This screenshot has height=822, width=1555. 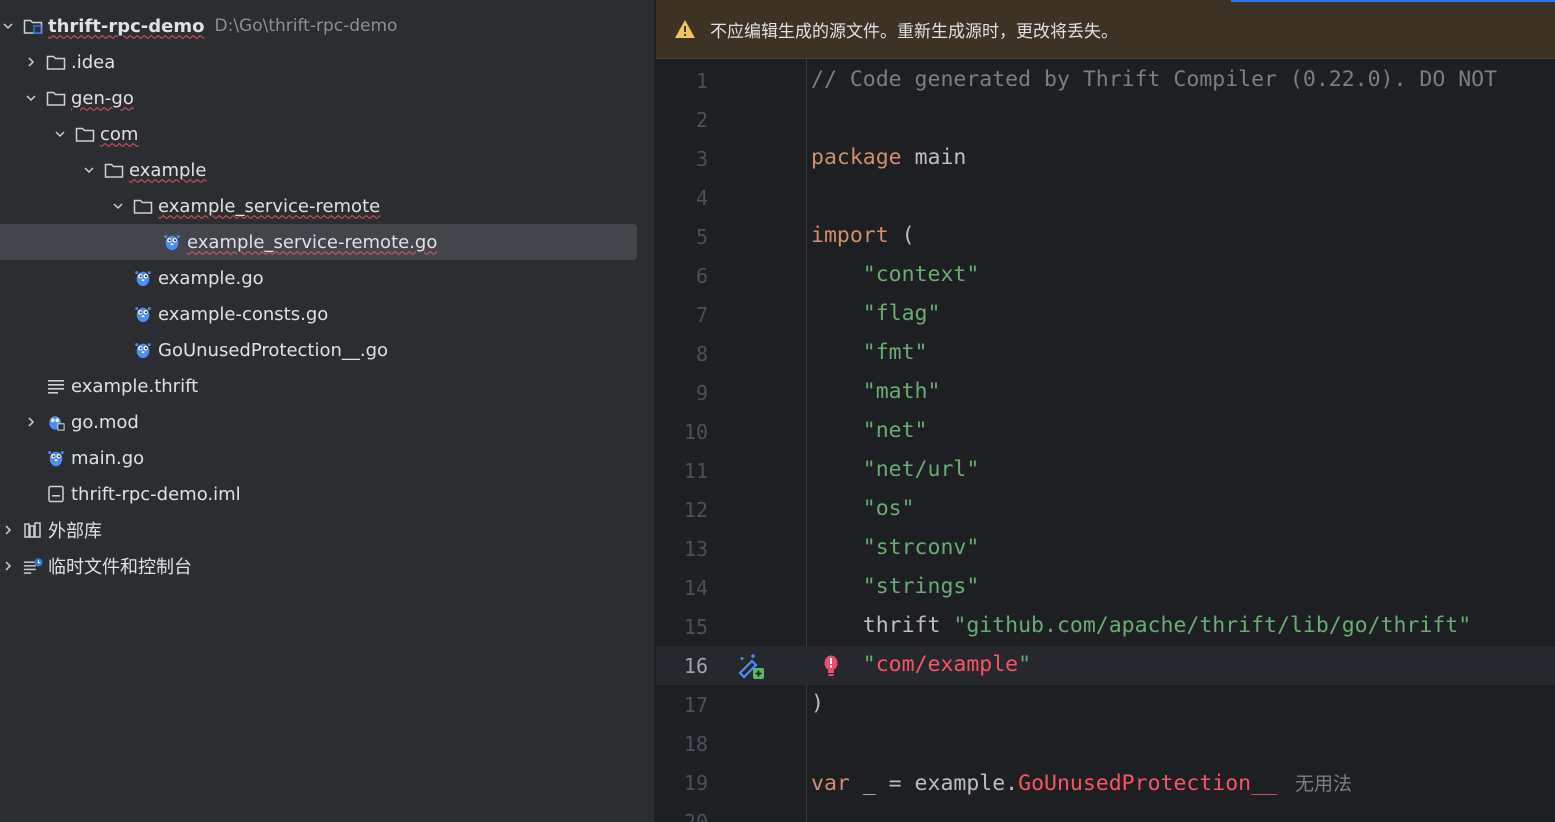 What do you see at coordinates (888, 157) in the screenshot?
I see `code-text: package main` at bounding box center [888, 157].